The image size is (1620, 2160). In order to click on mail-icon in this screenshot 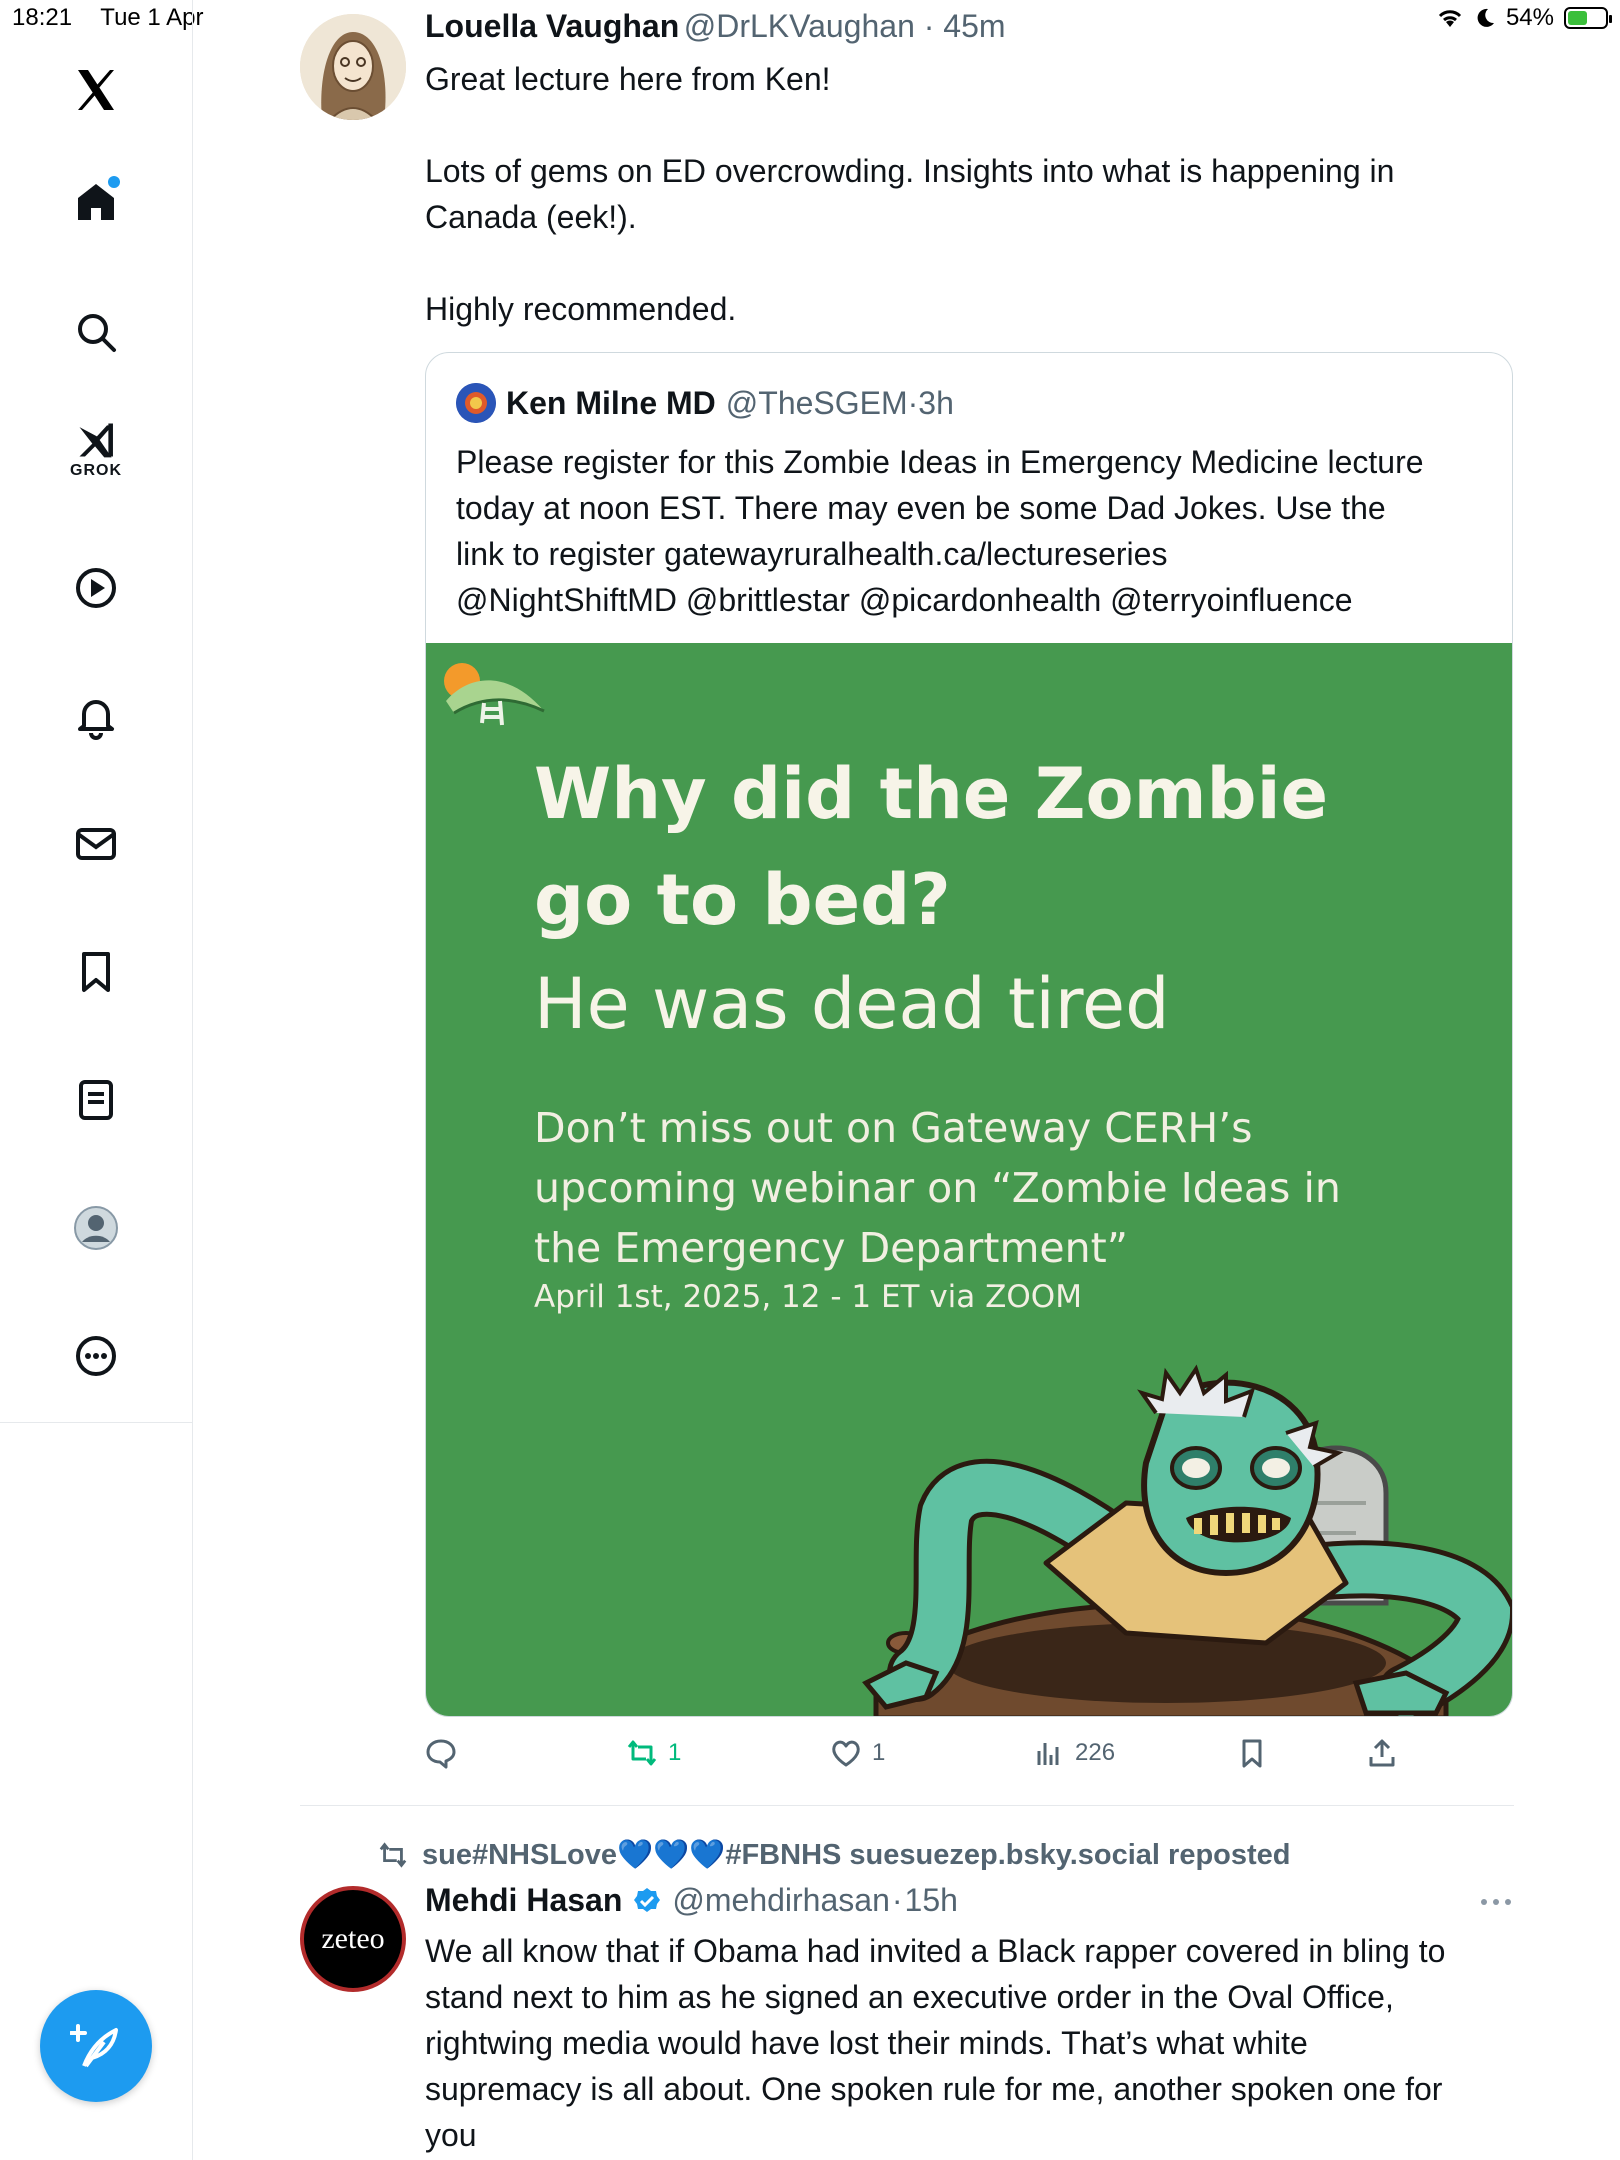, I will do `click(96, 844)`.